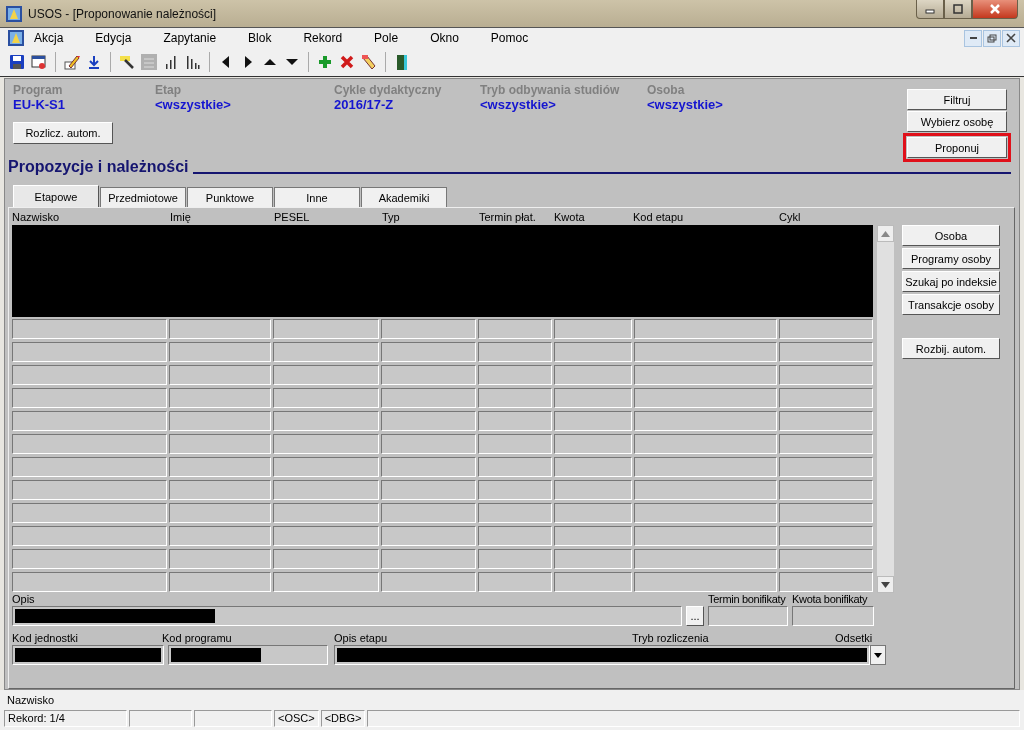 The image size is (1024, 730). What do you see at coordinates (171, 62) in the screenshot?
I see `bars-icon` at bounding box center [171, 62].